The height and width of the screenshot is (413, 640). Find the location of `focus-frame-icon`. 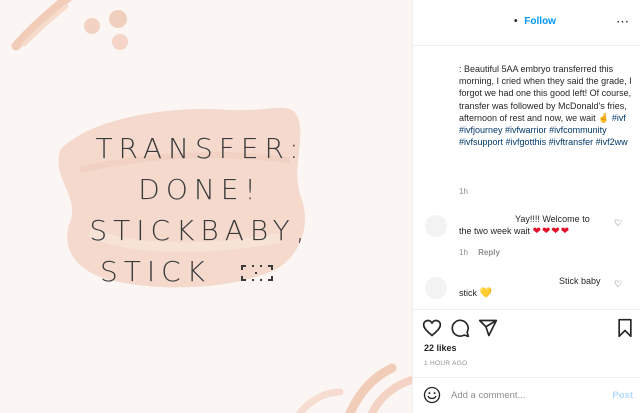

focus-frame-icon is located at coordinates (256, 273).